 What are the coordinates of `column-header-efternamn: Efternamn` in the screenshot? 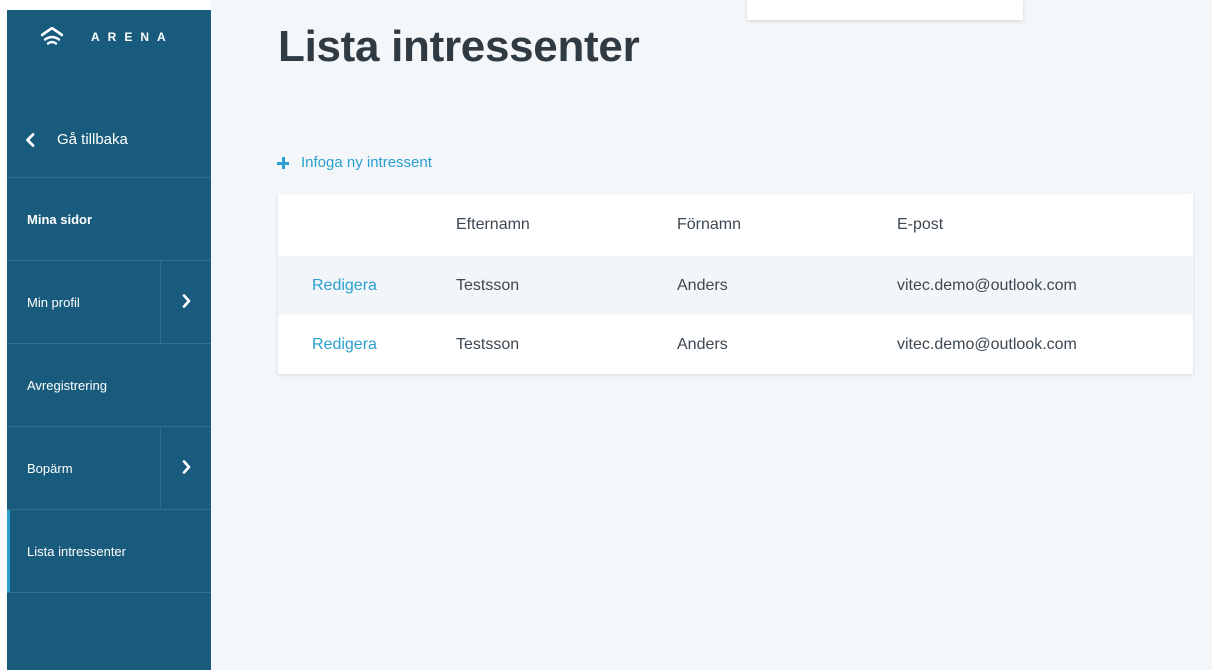 It's located at (566, 225).